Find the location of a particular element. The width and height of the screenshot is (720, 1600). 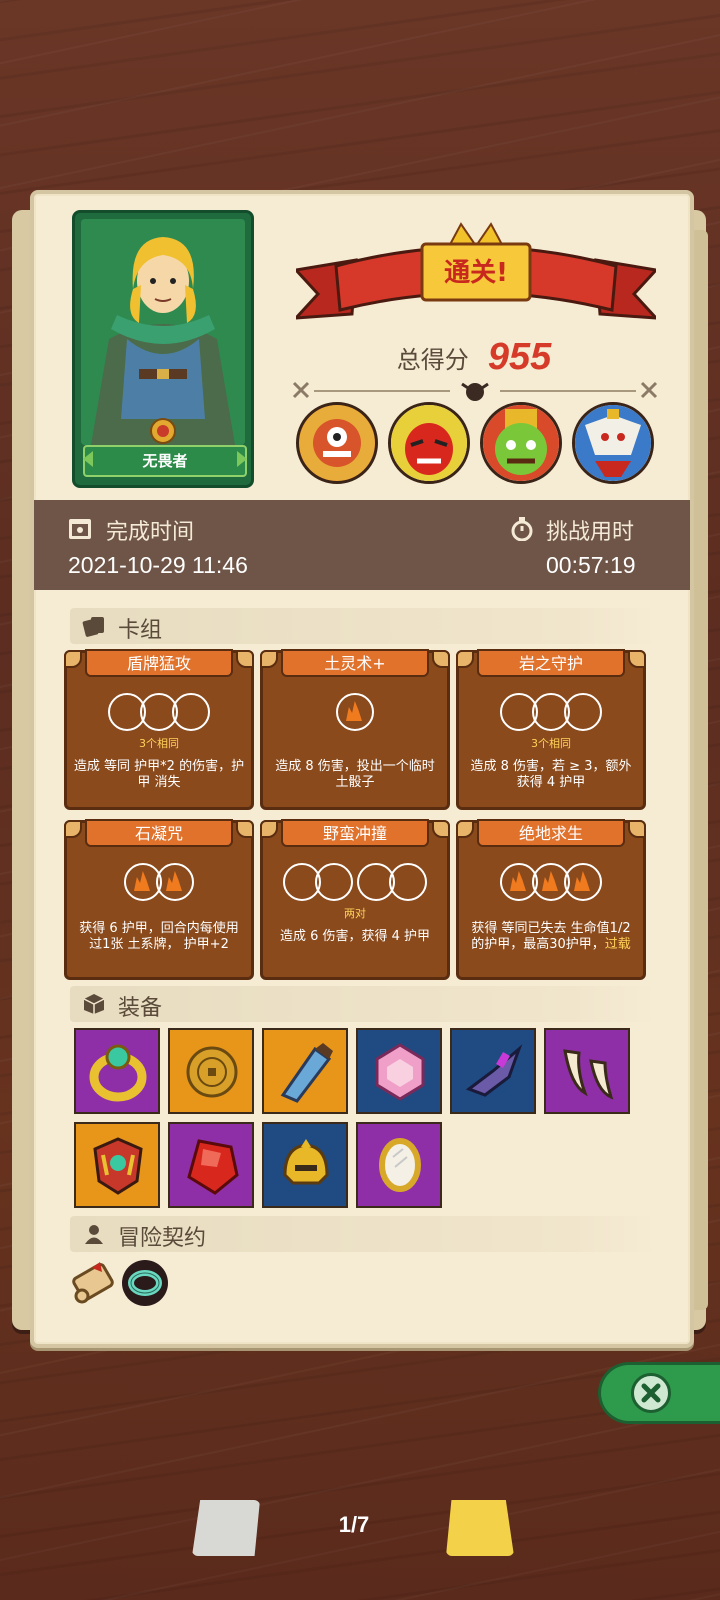

boss-divider is located at coordinates (475, 391).